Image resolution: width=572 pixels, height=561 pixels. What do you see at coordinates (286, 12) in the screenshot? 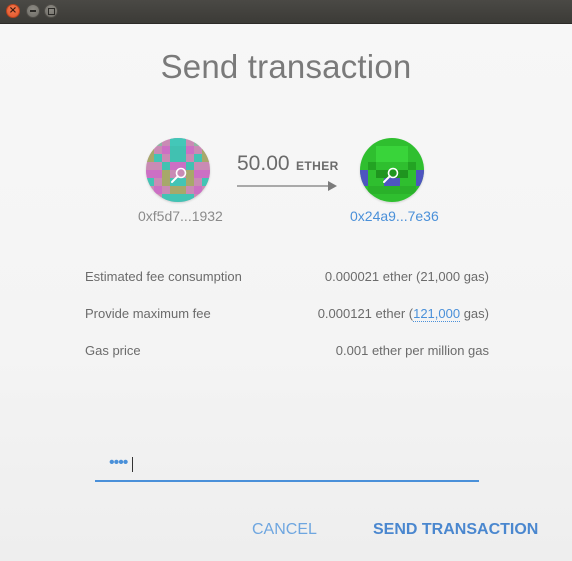
I see `window-titlebar: ×` at bounding box center [286, 12].